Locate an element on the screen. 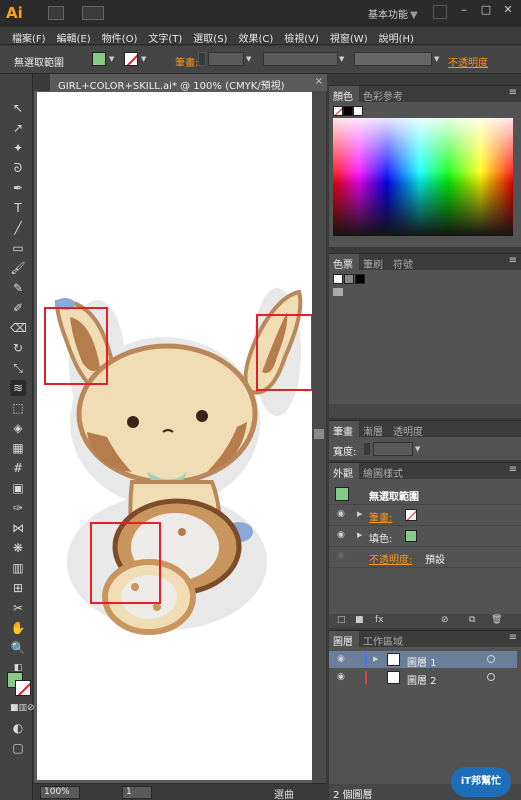 The width and height of the screenshot is (521, 800). menu-effect: 效果(C) is located at coordinates (255, 36).